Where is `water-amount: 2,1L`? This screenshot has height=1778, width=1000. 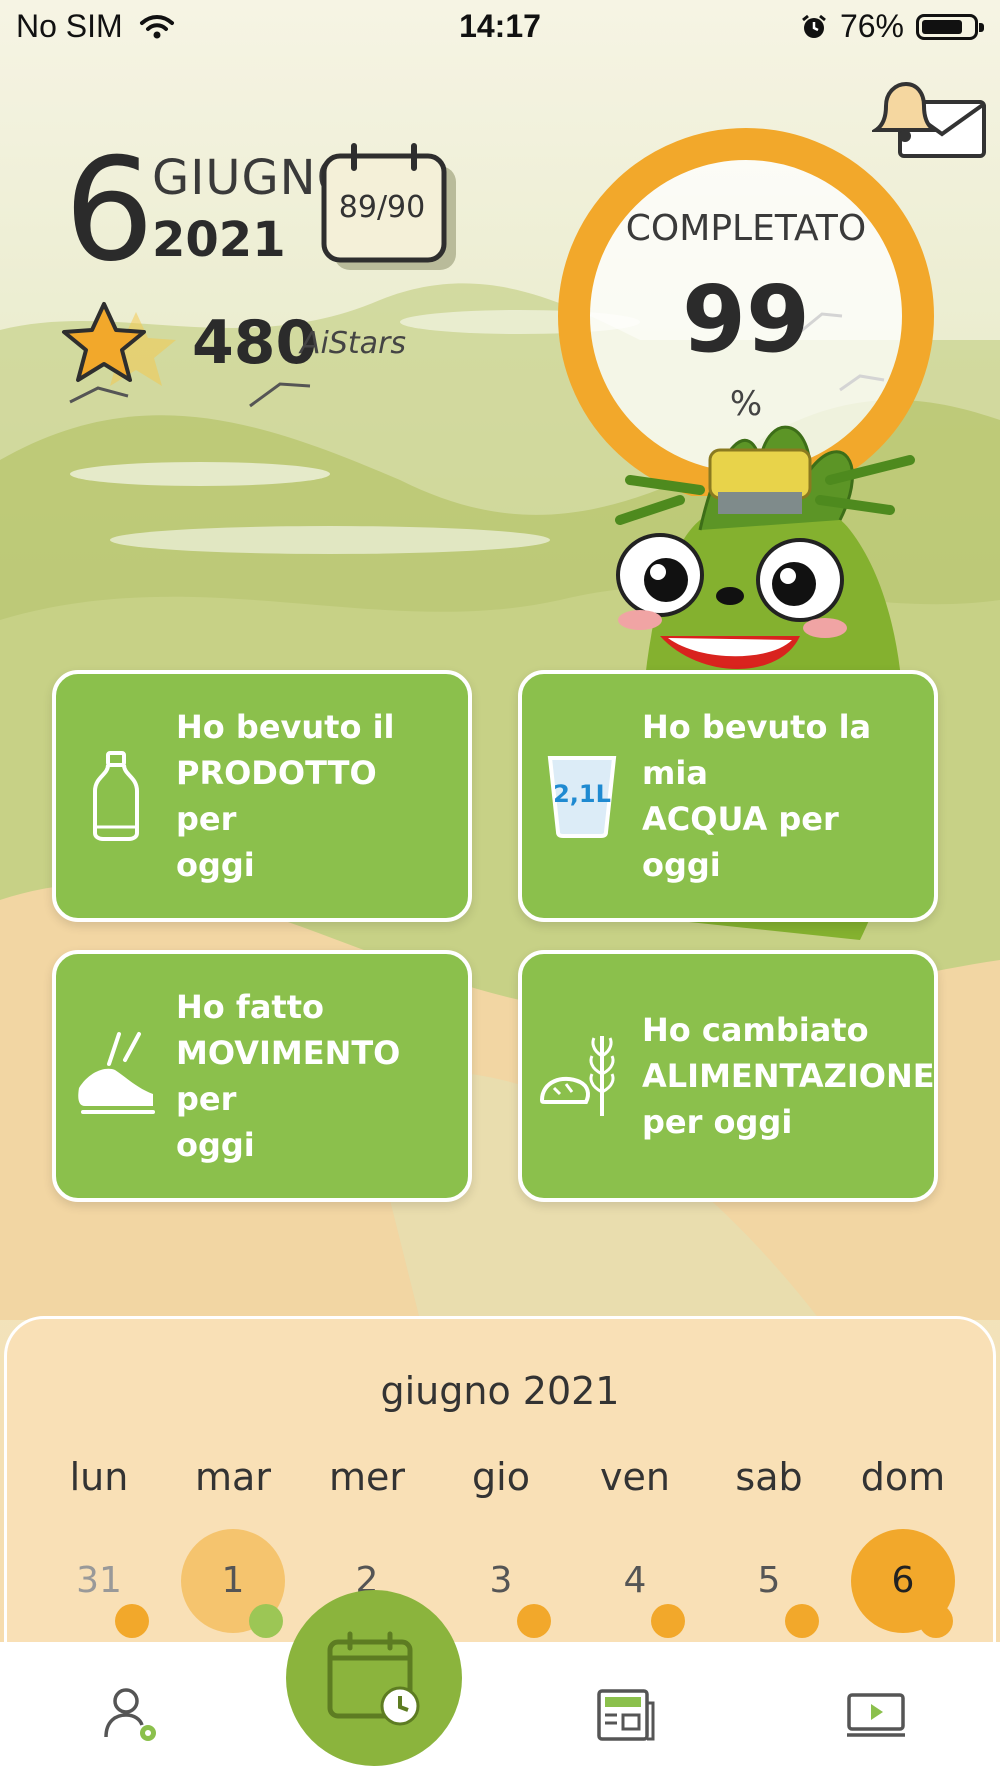
water-amount: 2,1L is located at coordinates (582, 794).